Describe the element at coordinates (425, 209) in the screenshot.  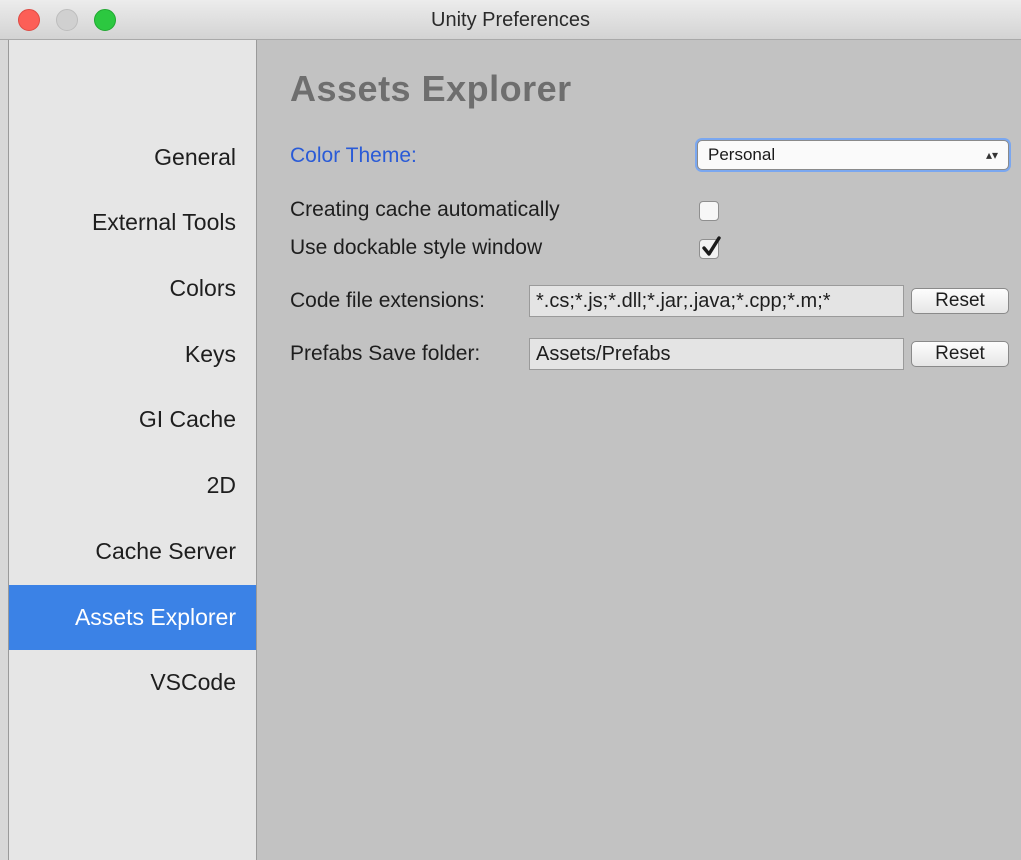
I see `creating-cache-label: Creating cache automatically` at that location.